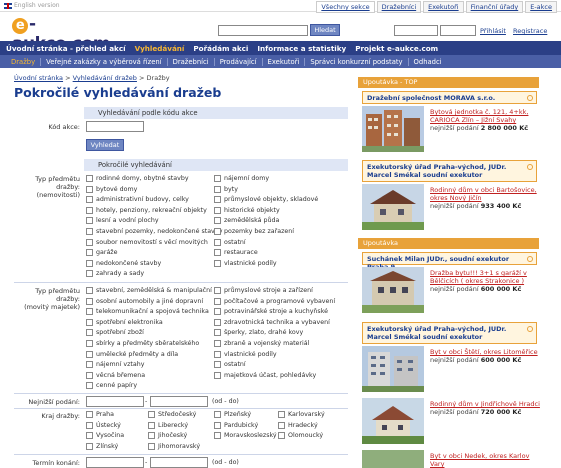 The width and height of the screenshot is (561, 468). Describe the element at coordinates (428, 62) in the screenshot. I see `subnav-appraisers: Odhadci` at that location.